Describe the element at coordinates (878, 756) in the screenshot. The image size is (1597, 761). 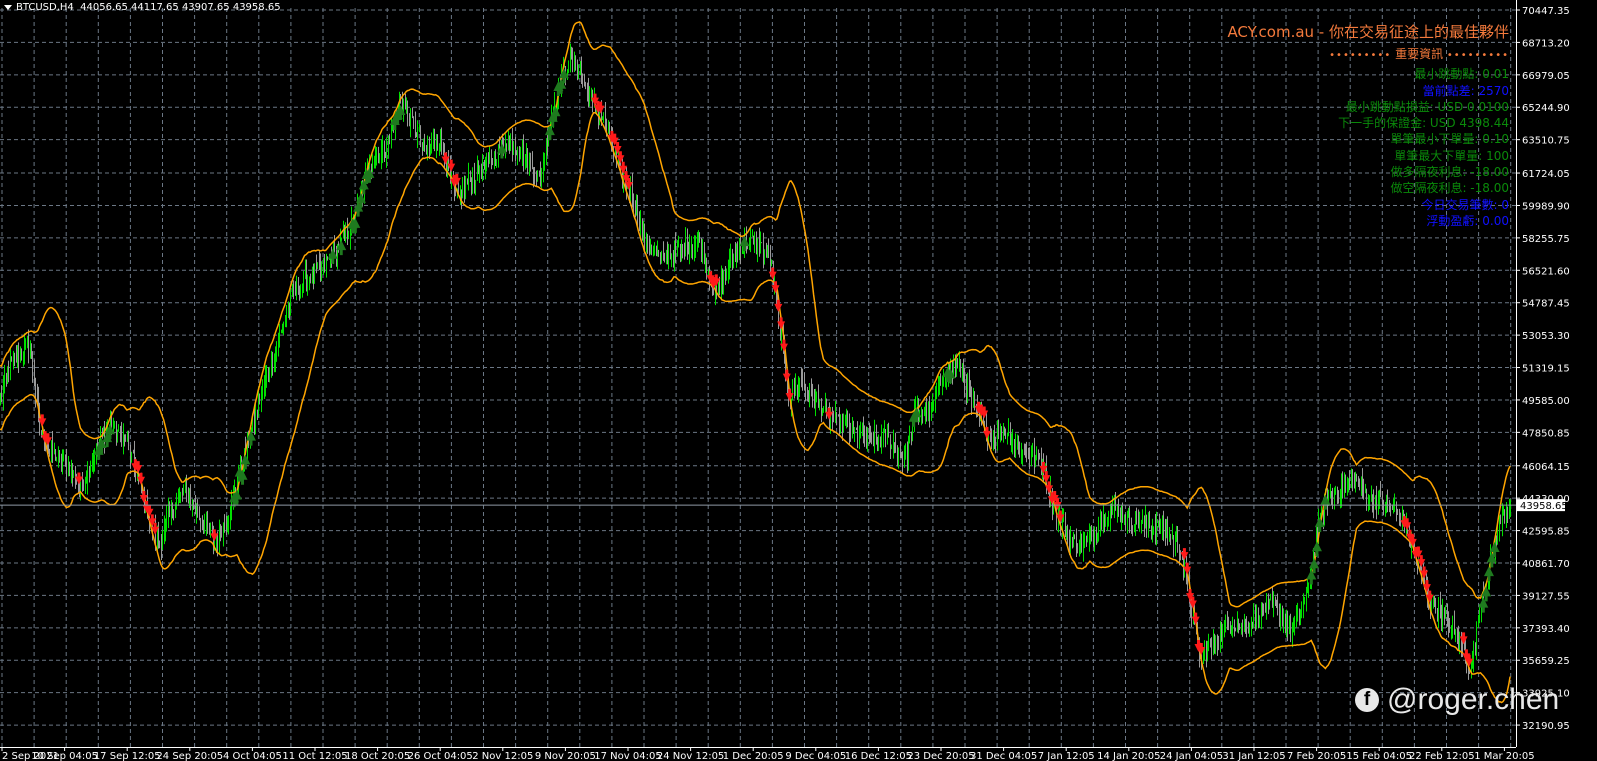
I see `x-tick-label: 16 Dec 12:05` at that location.